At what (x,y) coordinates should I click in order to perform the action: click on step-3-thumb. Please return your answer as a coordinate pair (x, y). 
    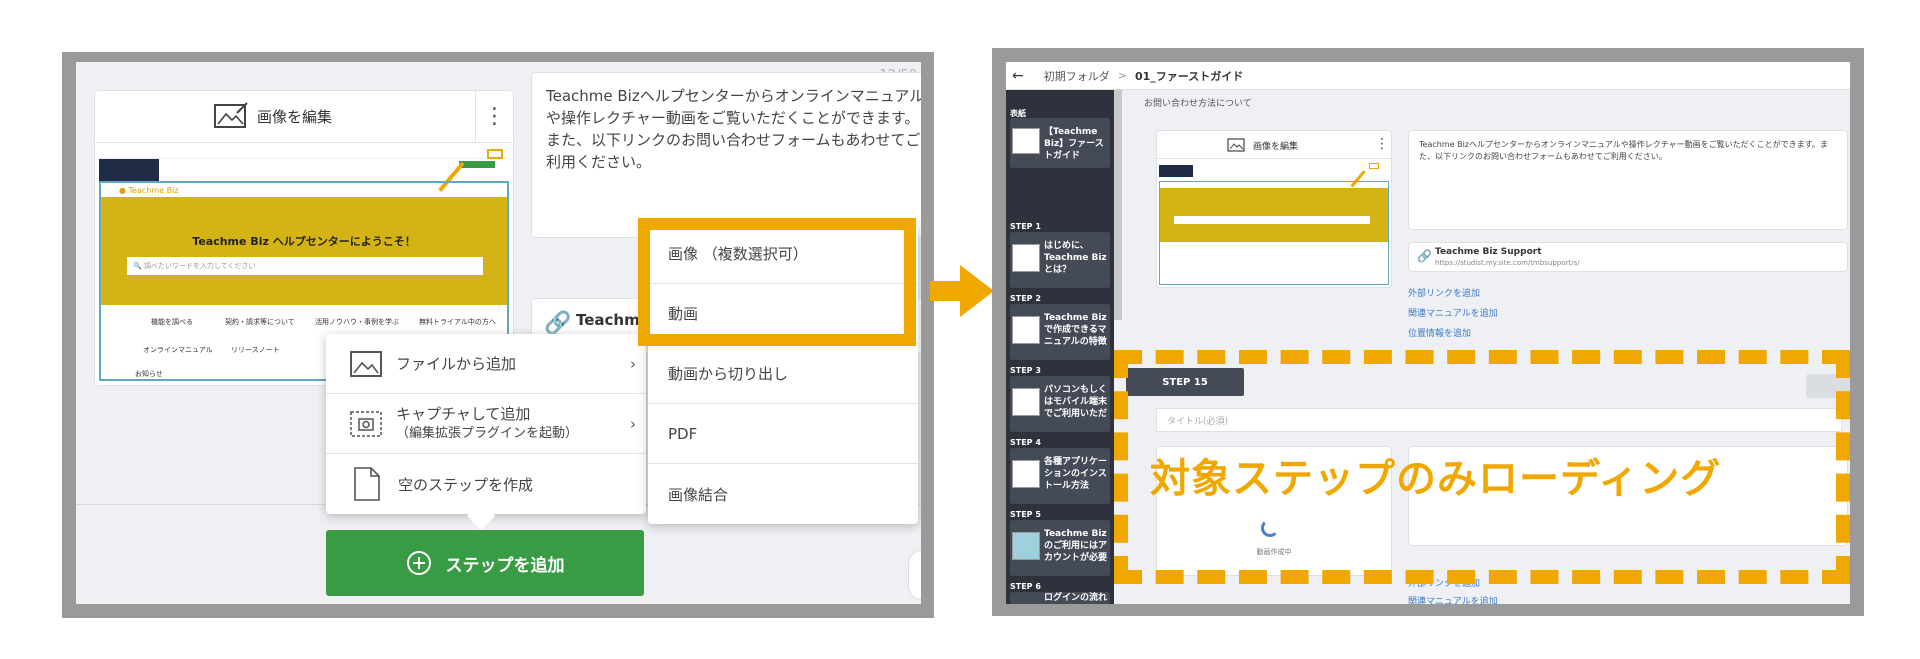
    Looking at the image, I should click on (1026, 402).